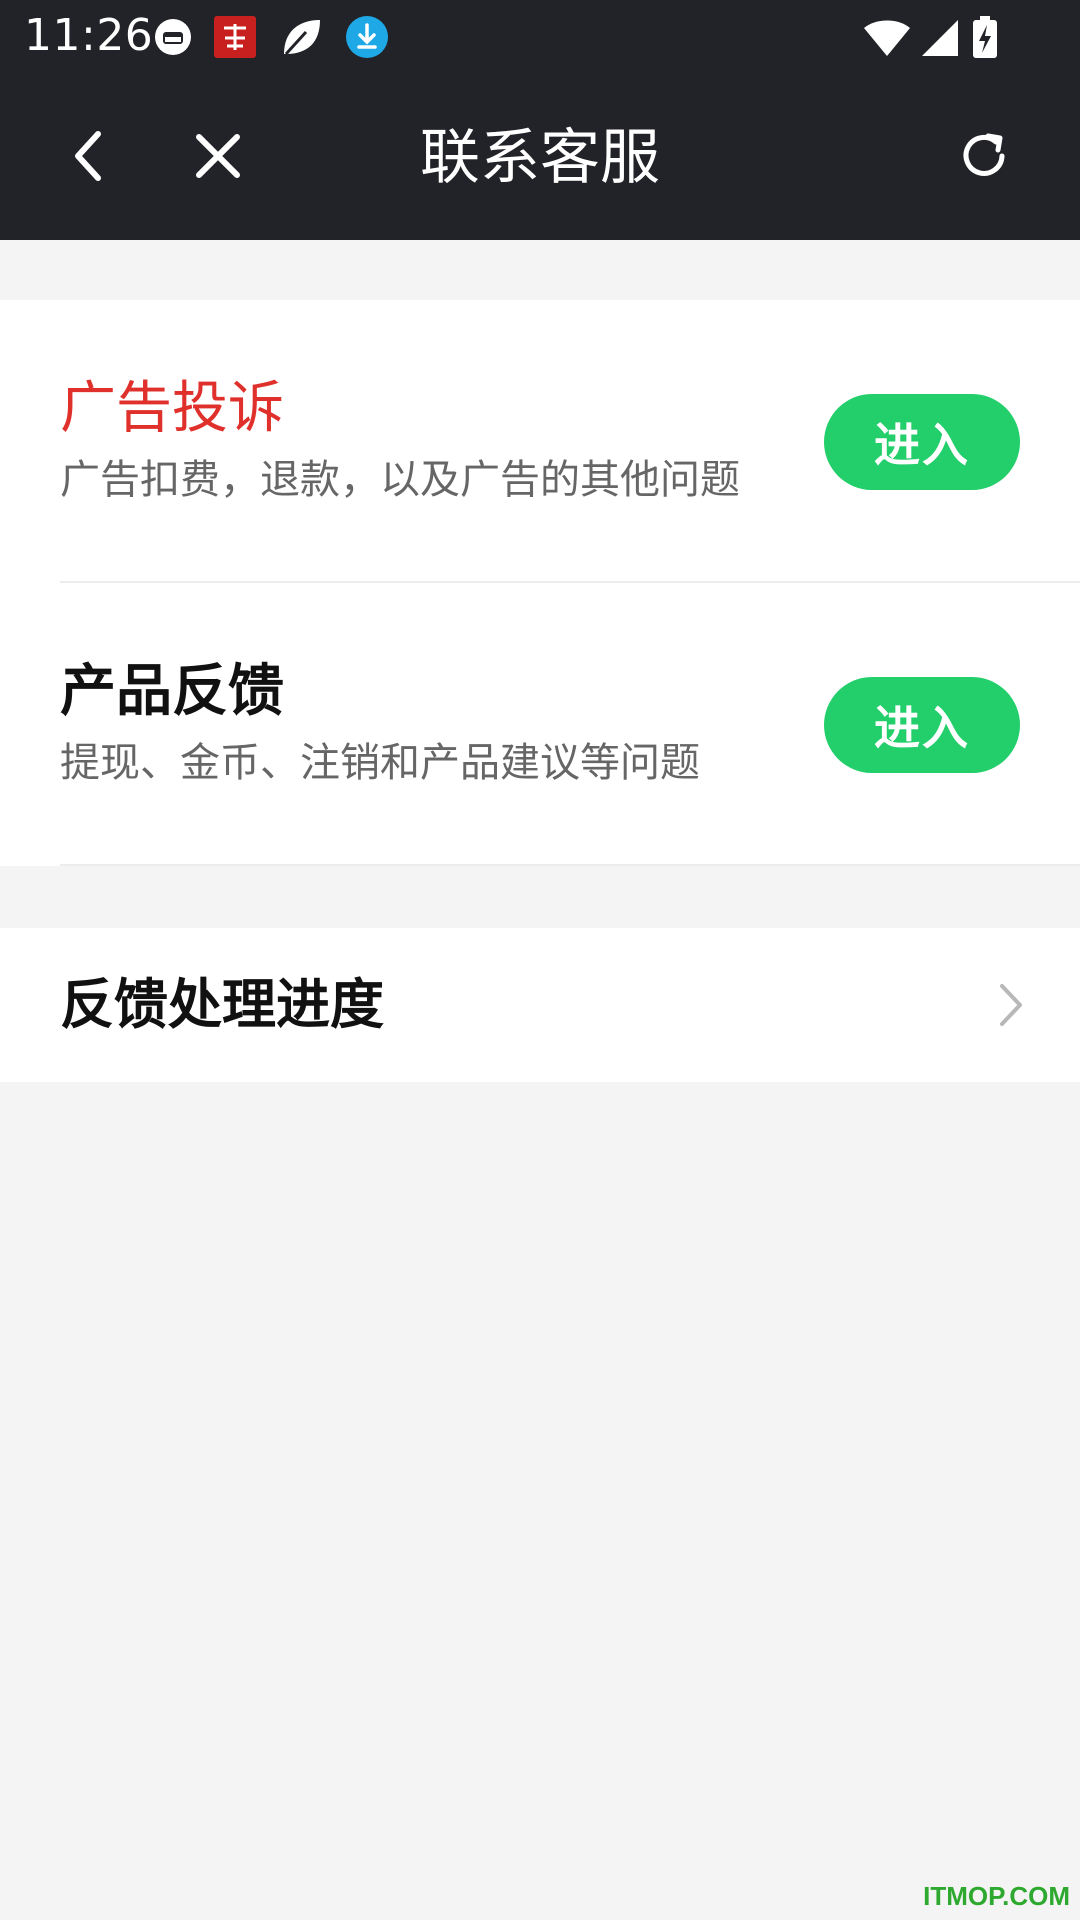 The height and width of the screenshot is (1920, 1080). I want to click on service-title: 产品反馈, so click(172, 691).